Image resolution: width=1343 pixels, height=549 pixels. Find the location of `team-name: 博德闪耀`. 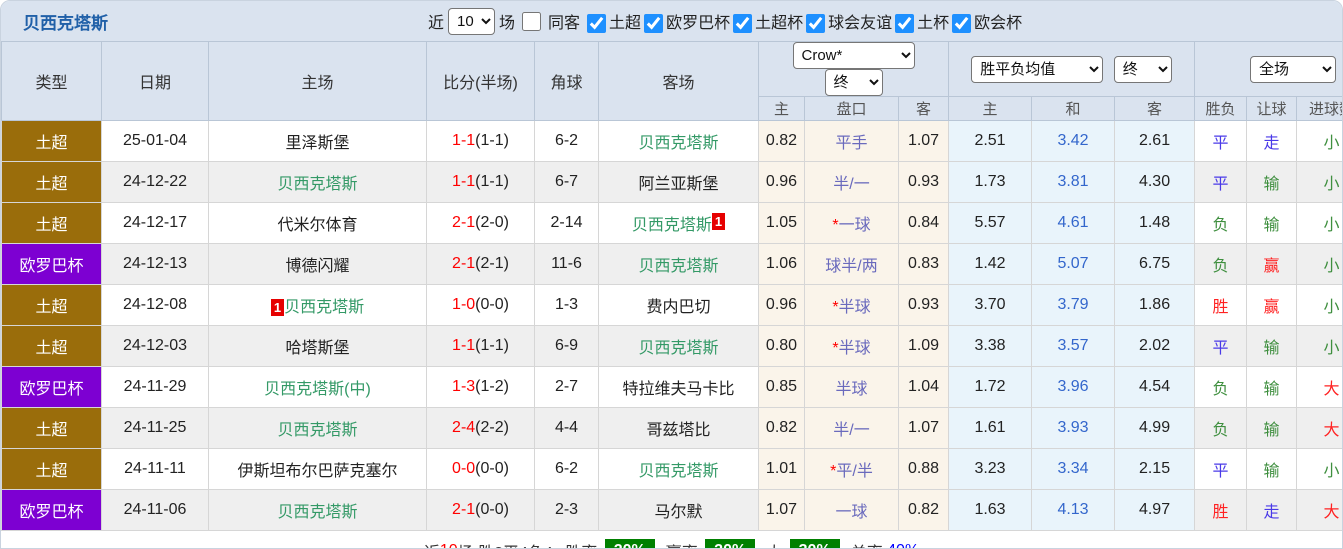

team-name: 博德闪耀 is located at coordinates (317, 266).